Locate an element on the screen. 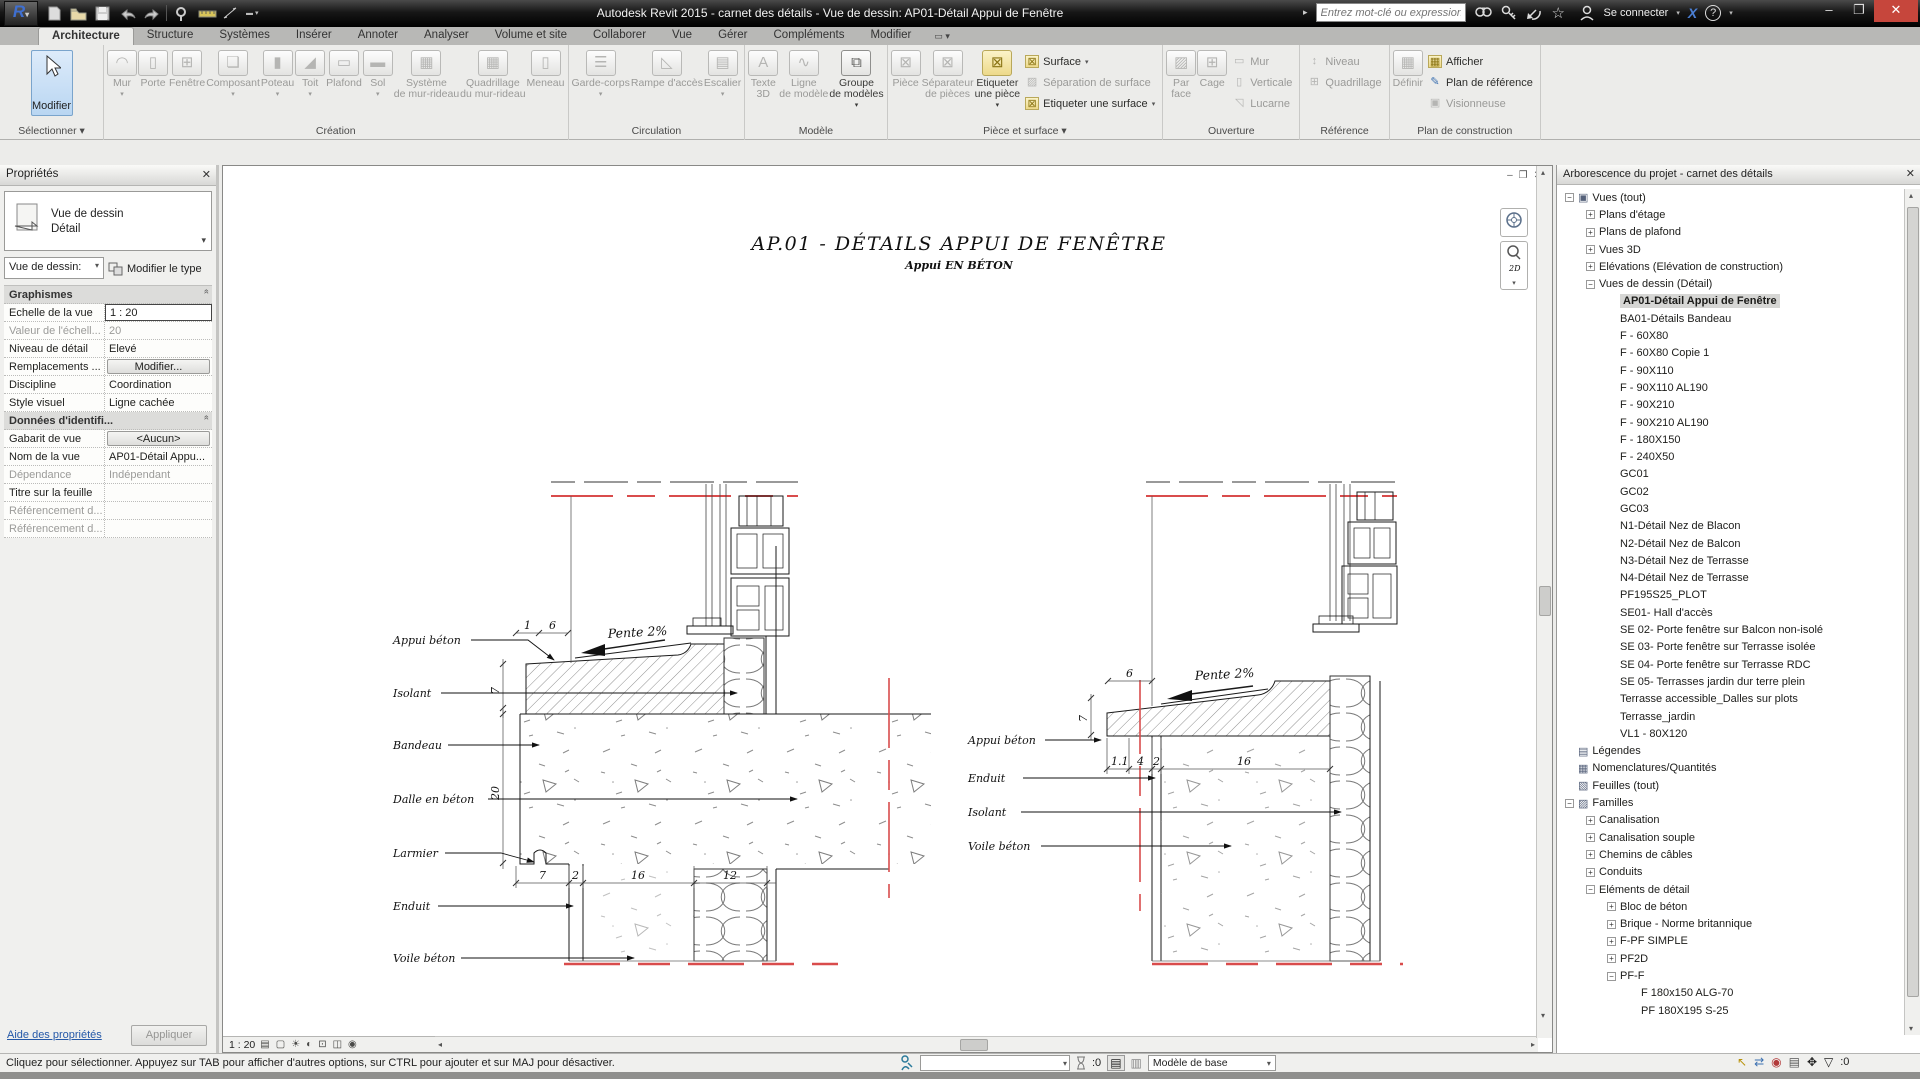  tree-item-l-gendes: ▤ Légendes is located at coordinates (1731, 751).